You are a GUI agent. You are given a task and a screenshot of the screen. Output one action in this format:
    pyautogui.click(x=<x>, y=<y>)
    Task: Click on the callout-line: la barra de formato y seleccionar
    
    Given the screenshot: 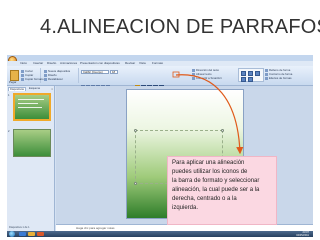 What is the action you would take?
    pyautogui.click(x=216, y=181)
    